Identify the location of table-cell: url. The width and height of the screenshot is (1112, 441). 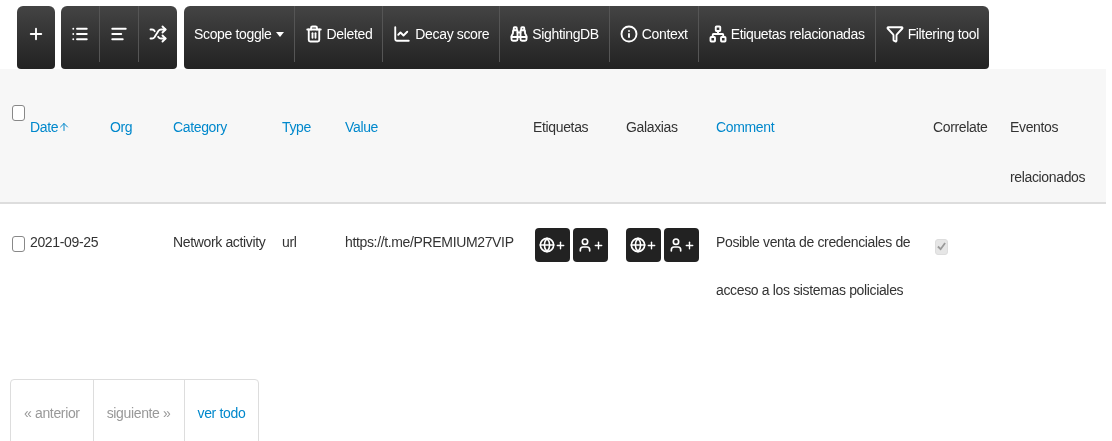
(289, 242).